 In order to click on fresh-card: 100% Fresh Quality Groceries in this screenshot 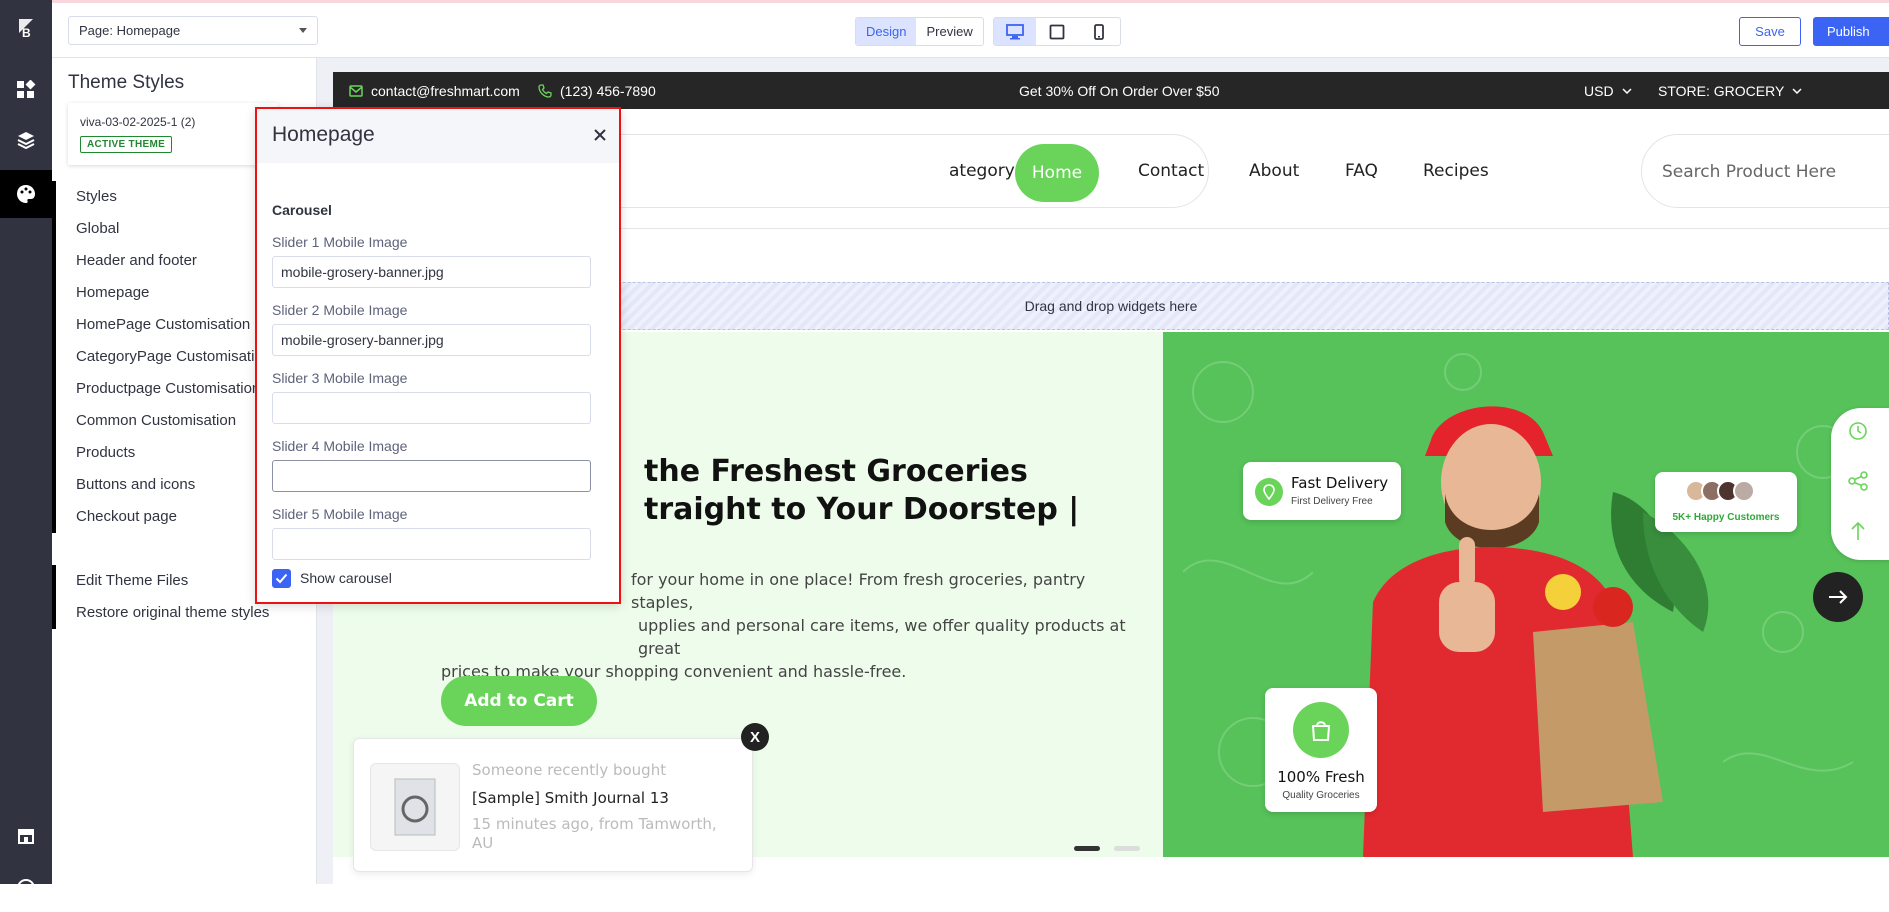, I will do `click(1321, 750)`.